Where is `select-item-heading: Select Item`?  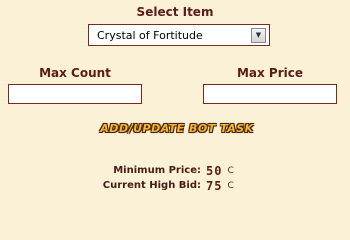 select-item-heading: Select Item is located at coordinates (175, 12).